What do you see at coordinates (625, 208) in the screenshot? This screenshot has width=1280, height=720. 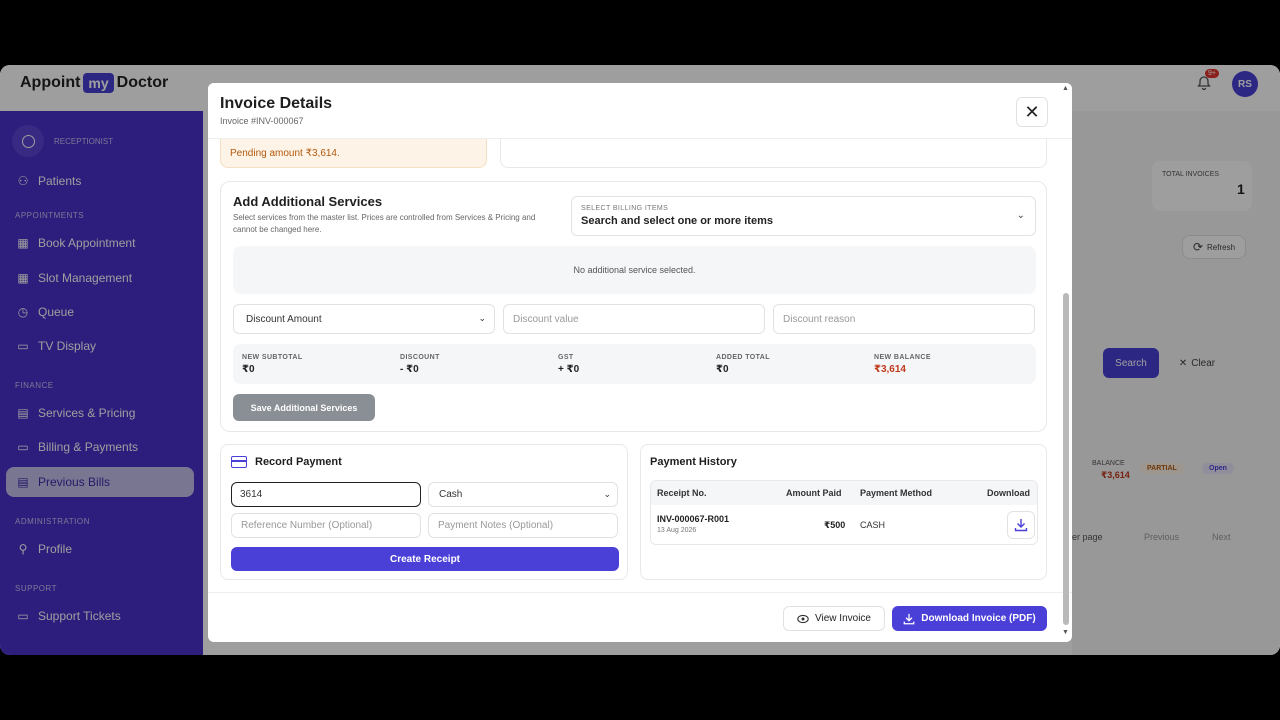 I see `billing-items-label: SELECT BILLING ITEMS` at bounding box center [625, 208].